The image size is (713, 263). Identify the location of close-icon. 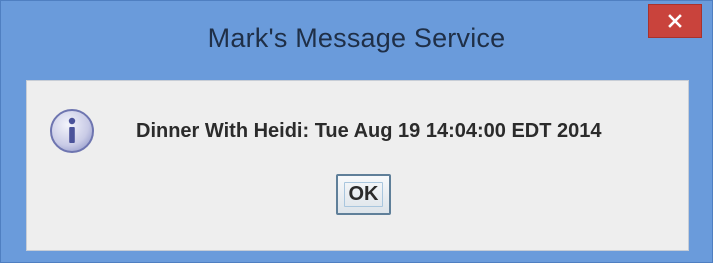
(675, 21).